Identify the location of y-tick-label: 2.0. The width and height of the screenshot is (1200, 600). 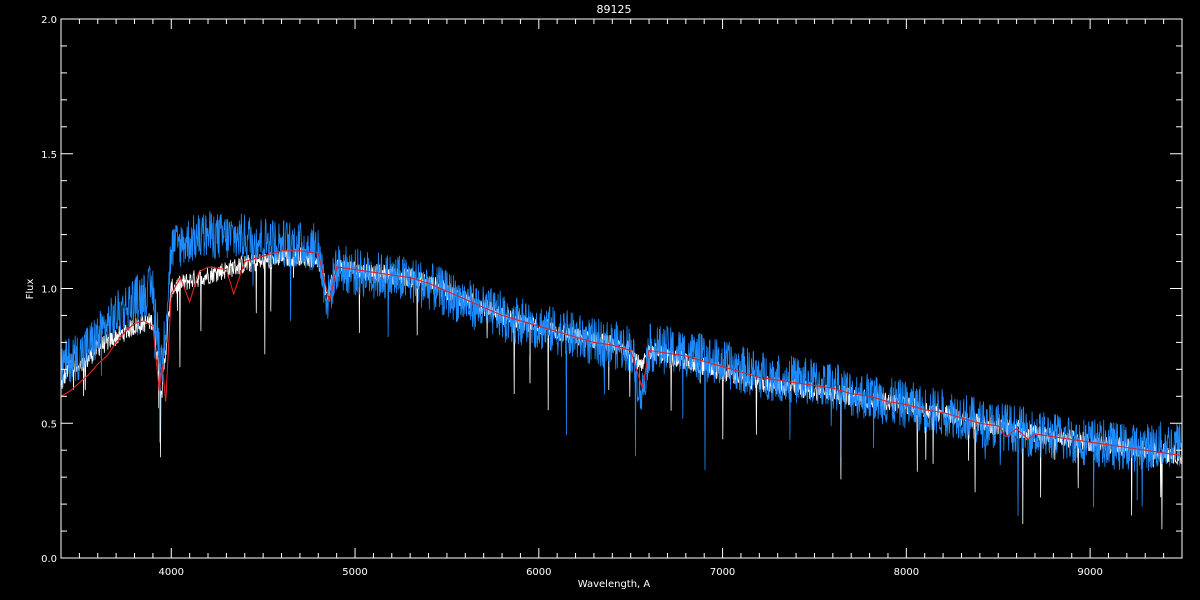
(49, 20).